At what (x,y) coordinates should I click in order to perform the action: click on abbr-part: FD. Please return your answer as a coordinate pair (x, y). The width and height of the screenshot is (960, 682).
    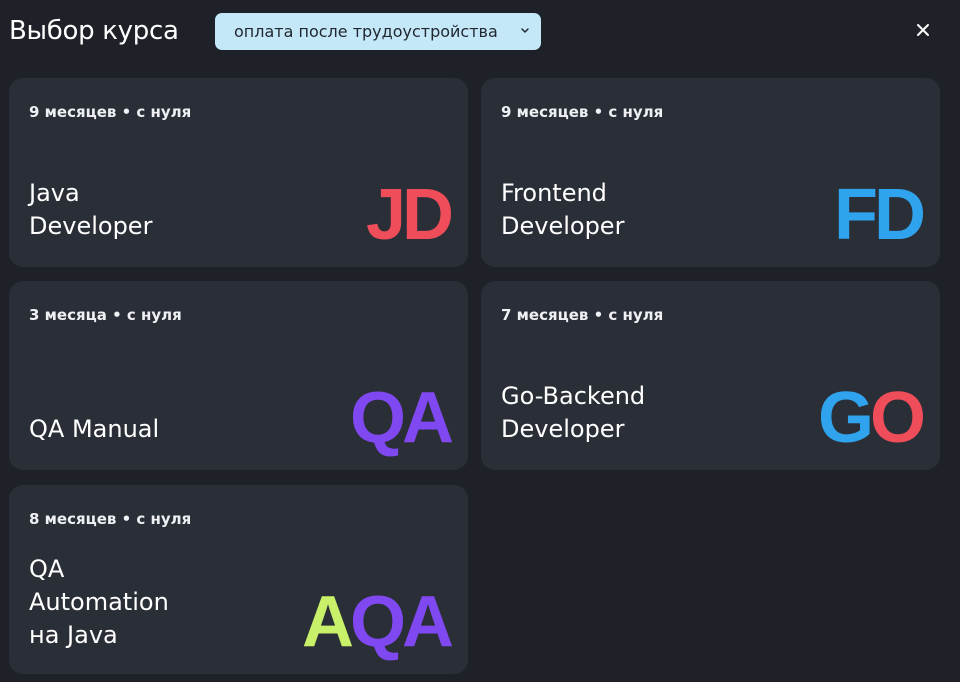
    Looking at the image, I should click on (880, 215).